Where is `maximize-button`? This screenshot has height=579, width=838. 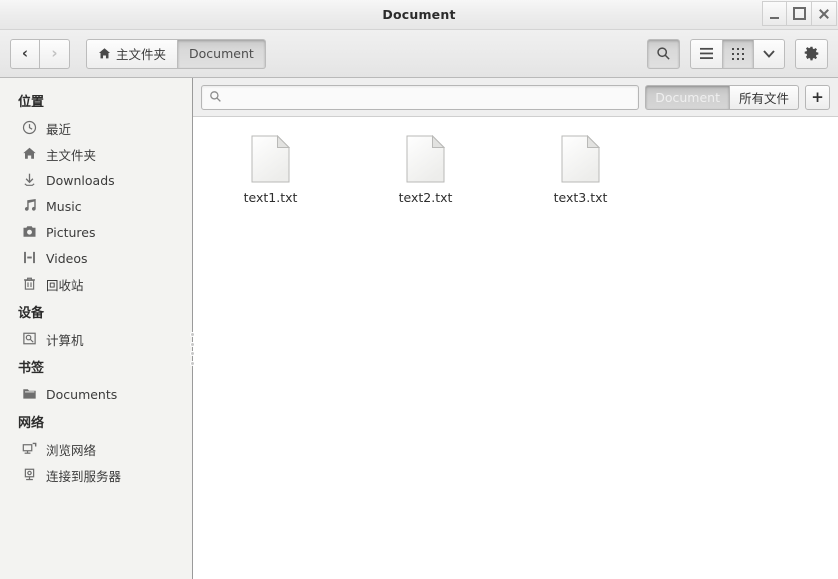 maximize-button is located at coordinates (799, 13).